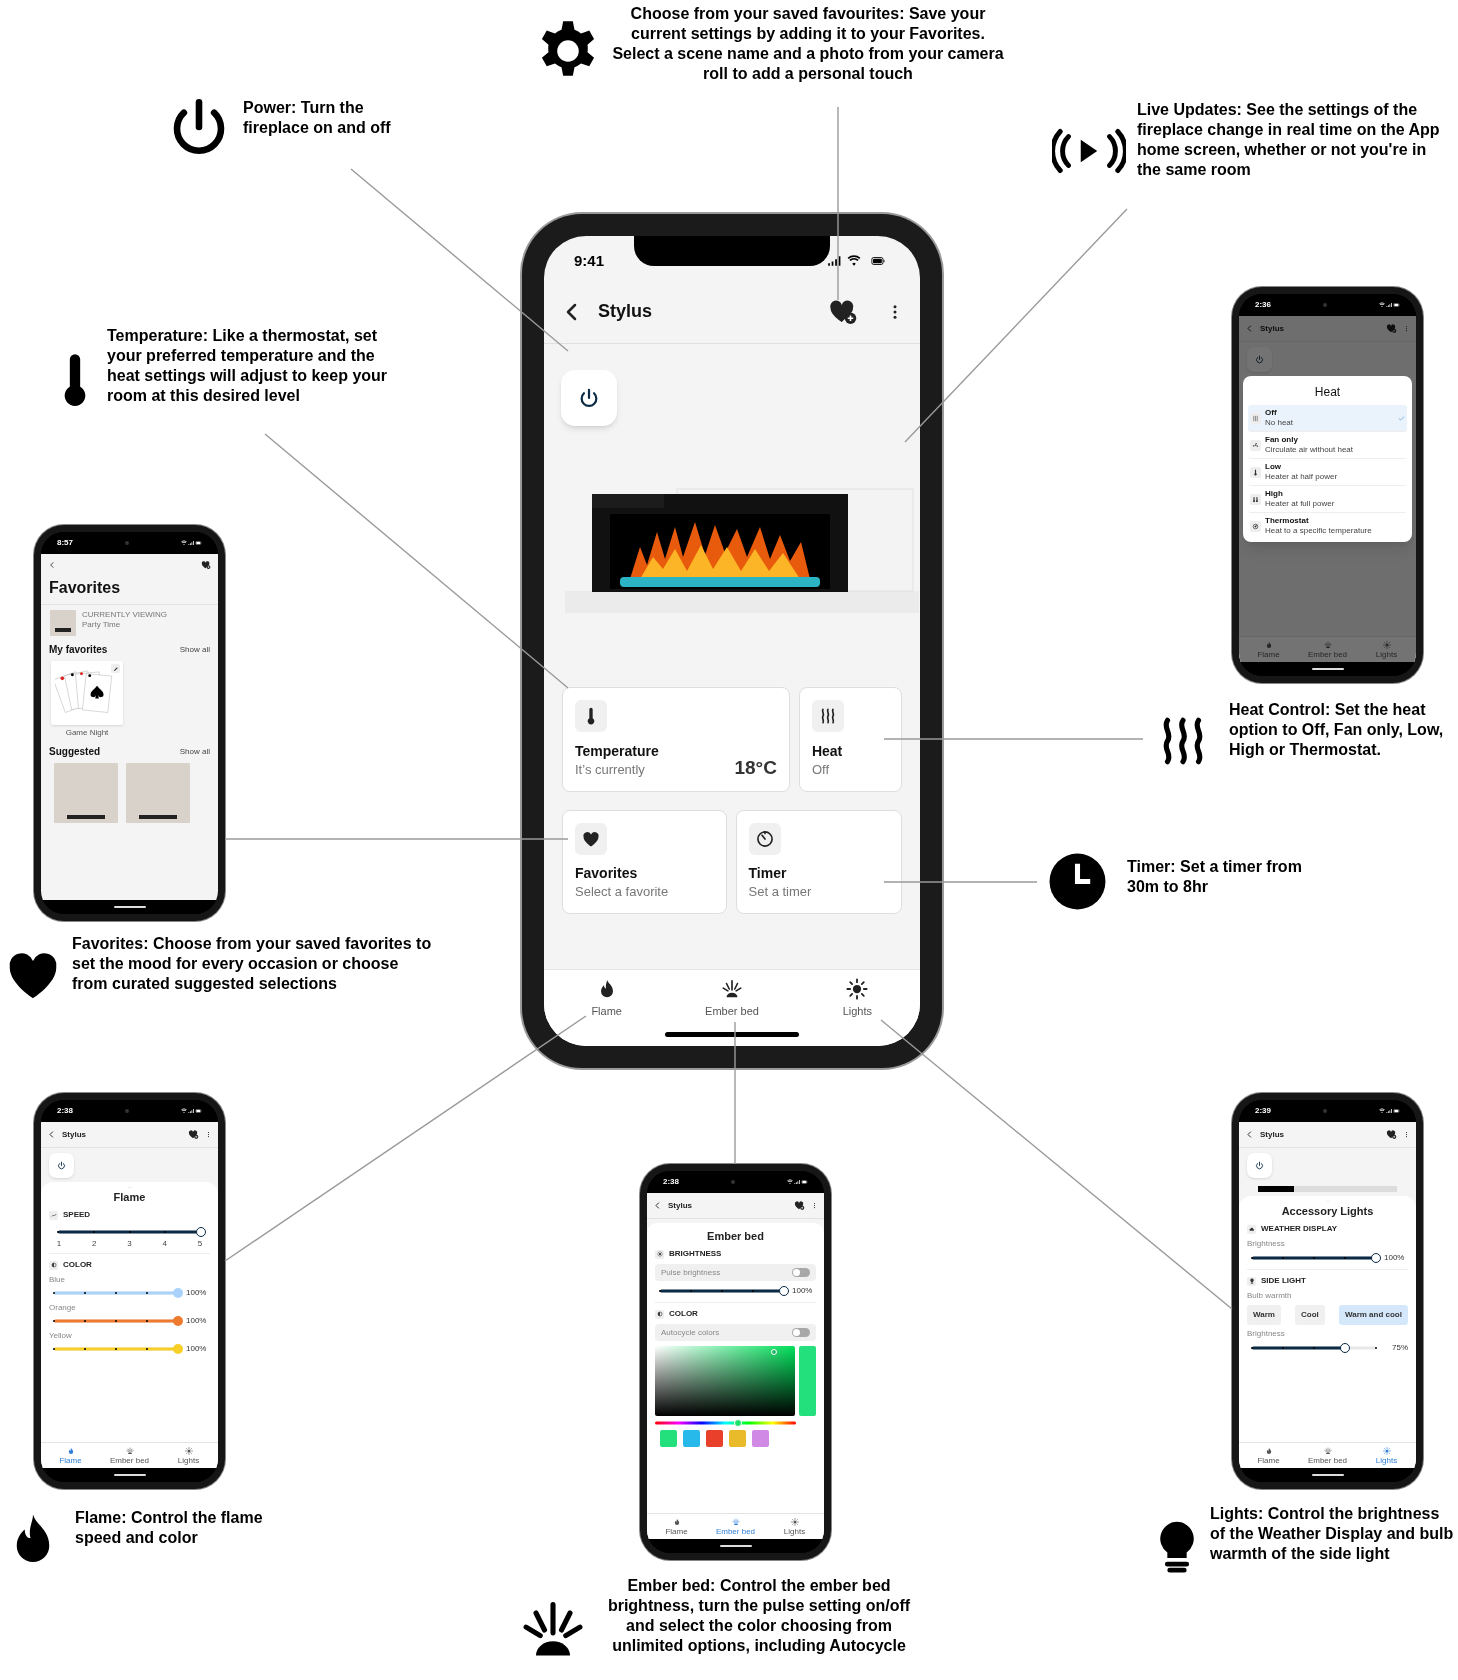 The image size is (1458, 1680). I want to click on favorite-card, so click(87, 693).